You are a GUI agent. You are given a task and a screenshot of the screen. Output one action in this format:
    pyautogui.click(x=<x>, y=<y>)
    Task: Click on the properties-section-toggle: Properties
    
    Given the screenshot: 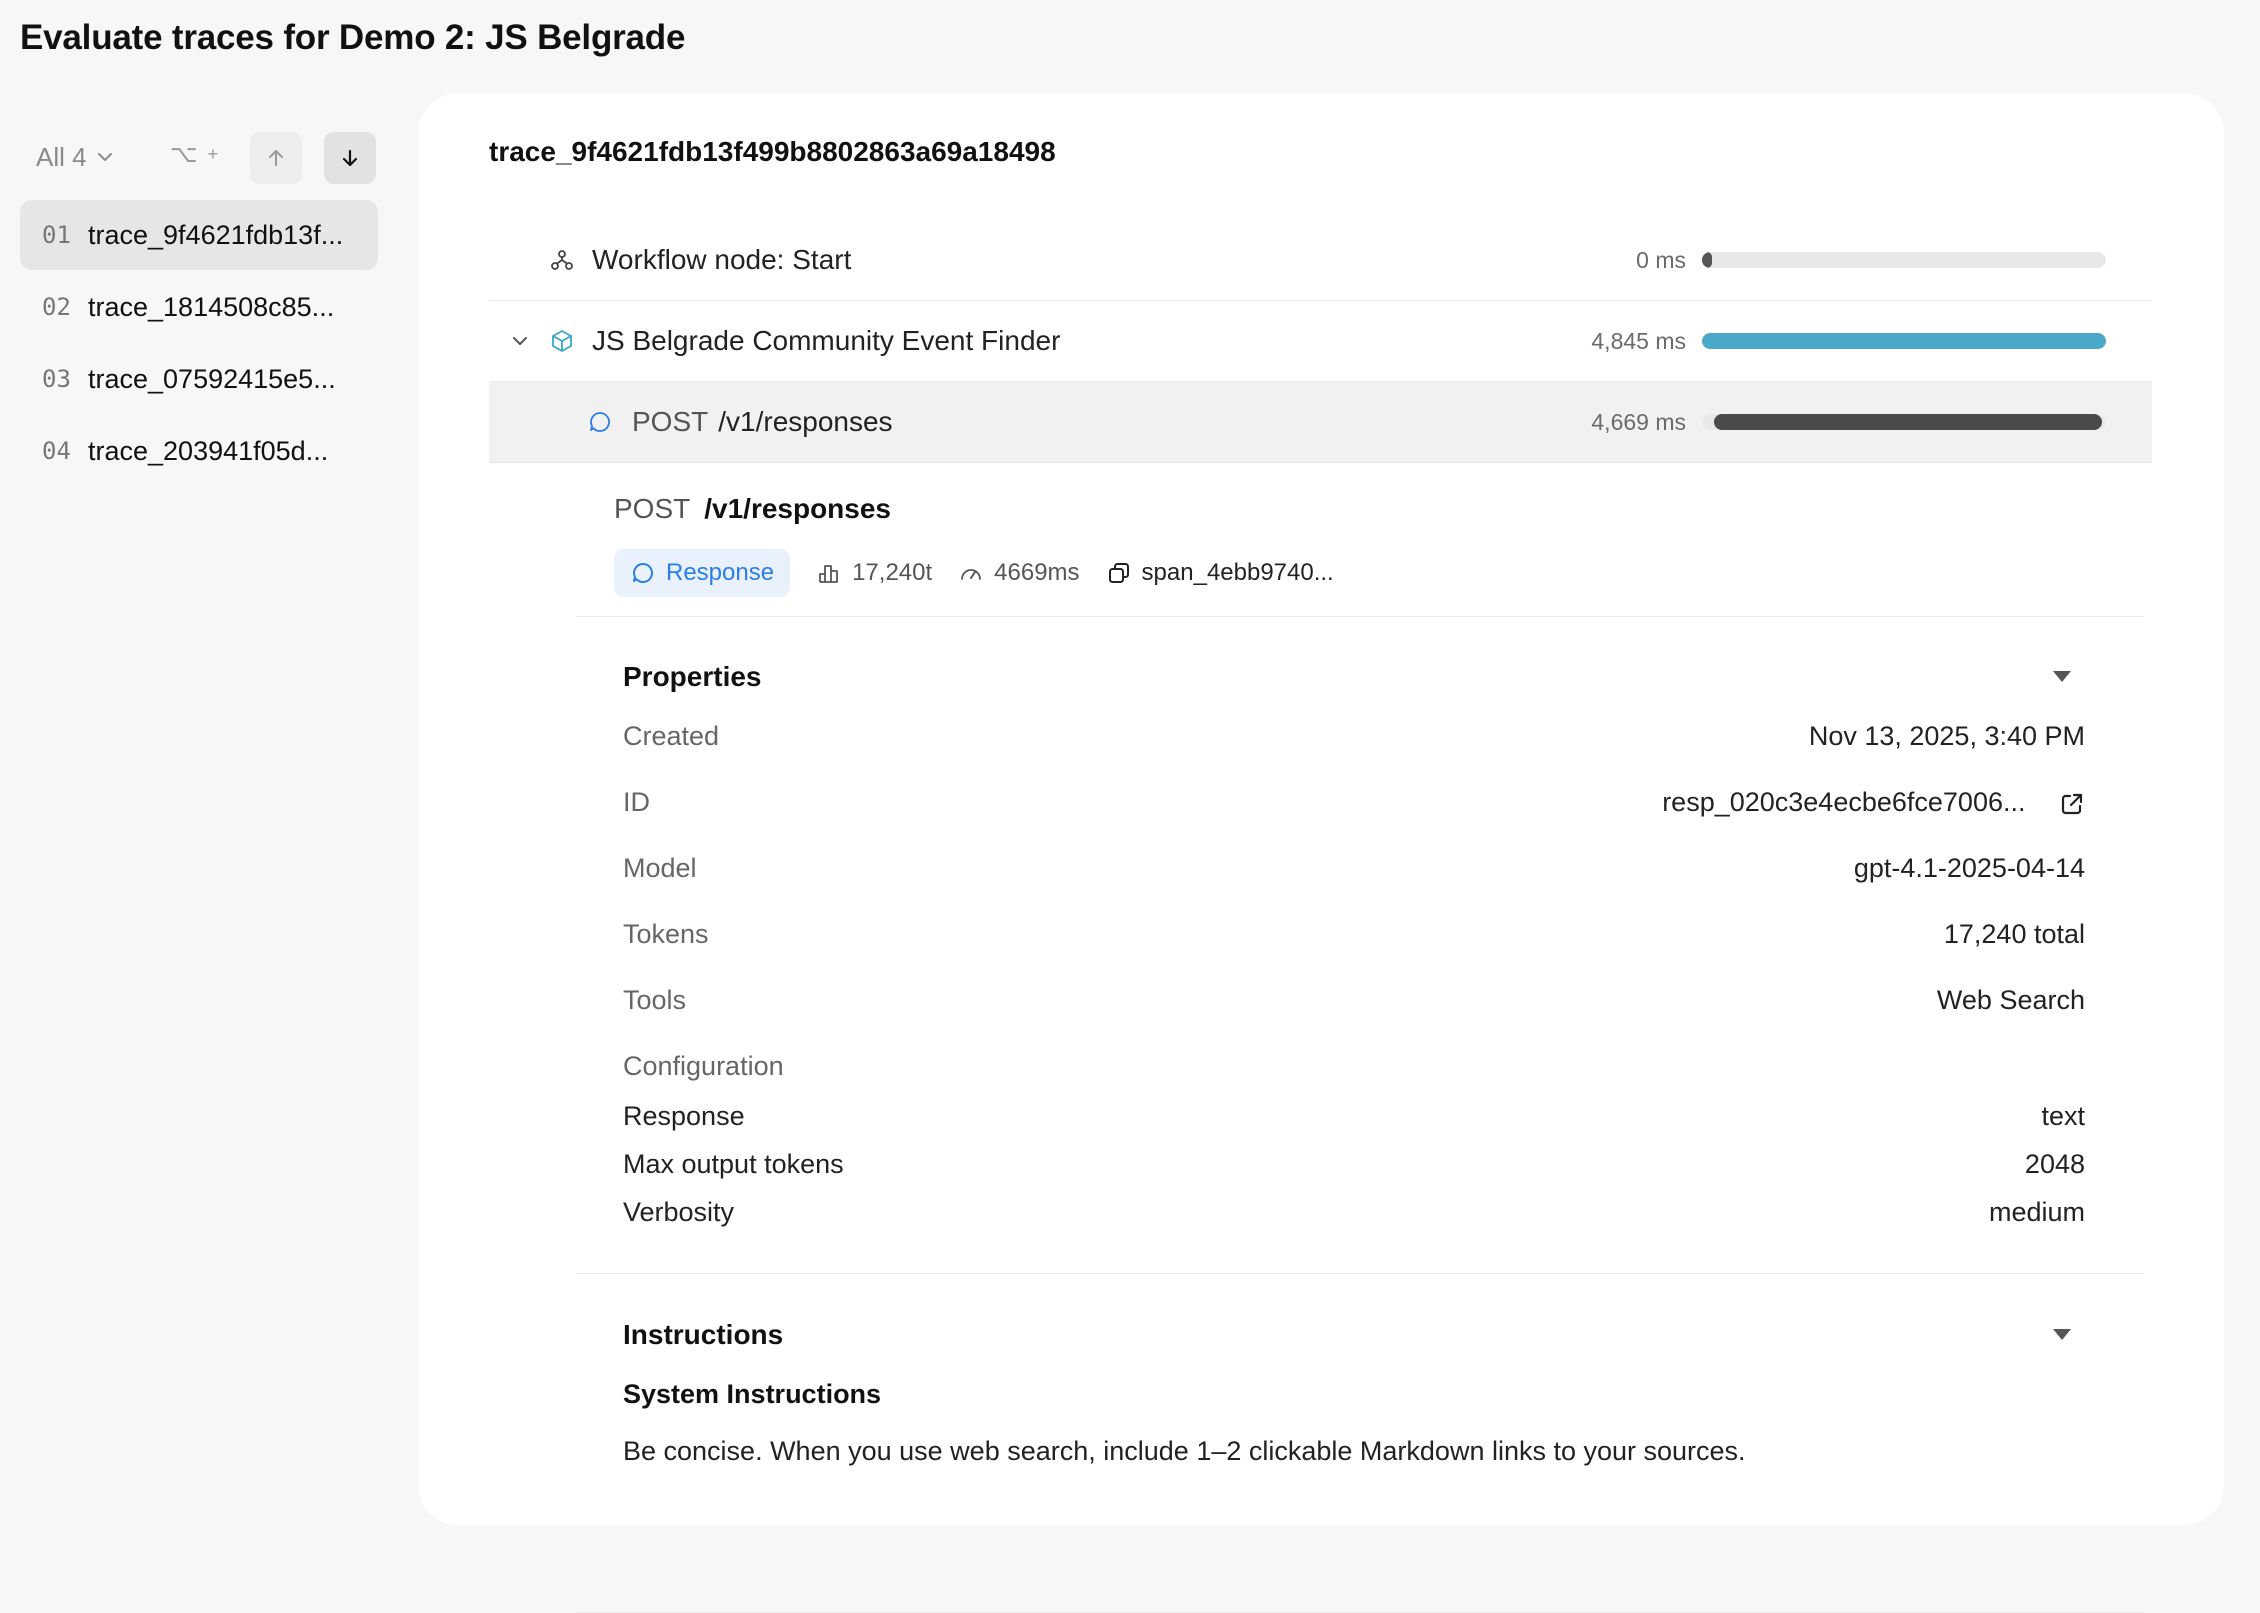 What is the action you would take?
    pyautogui.click(x=1354, y=677)
    